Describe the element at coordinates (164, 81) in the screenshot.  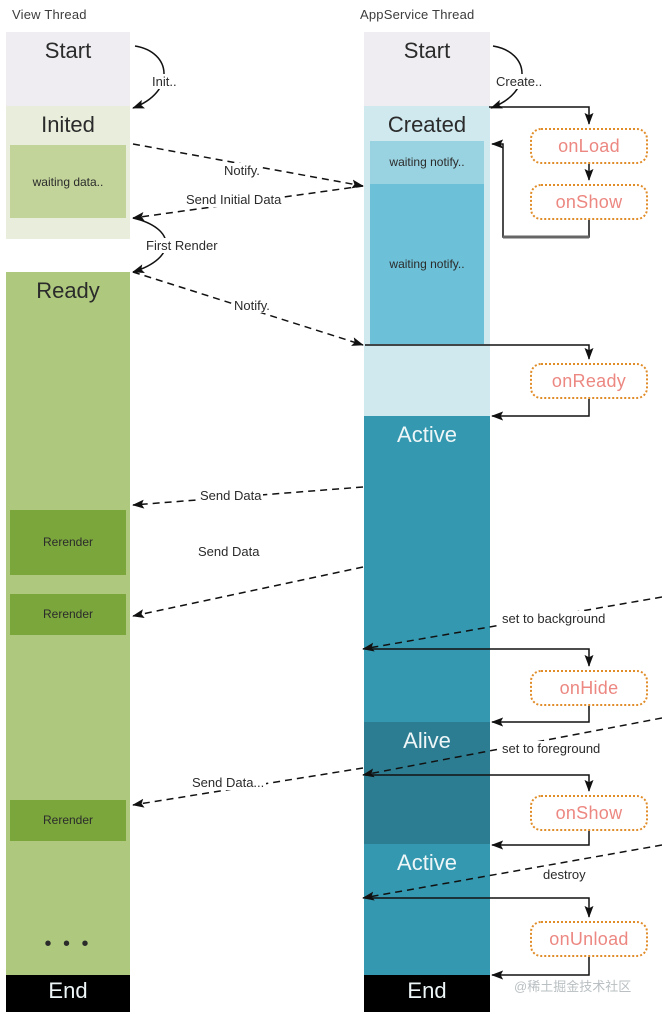
I see `edge-label-init: Init..` at that location.